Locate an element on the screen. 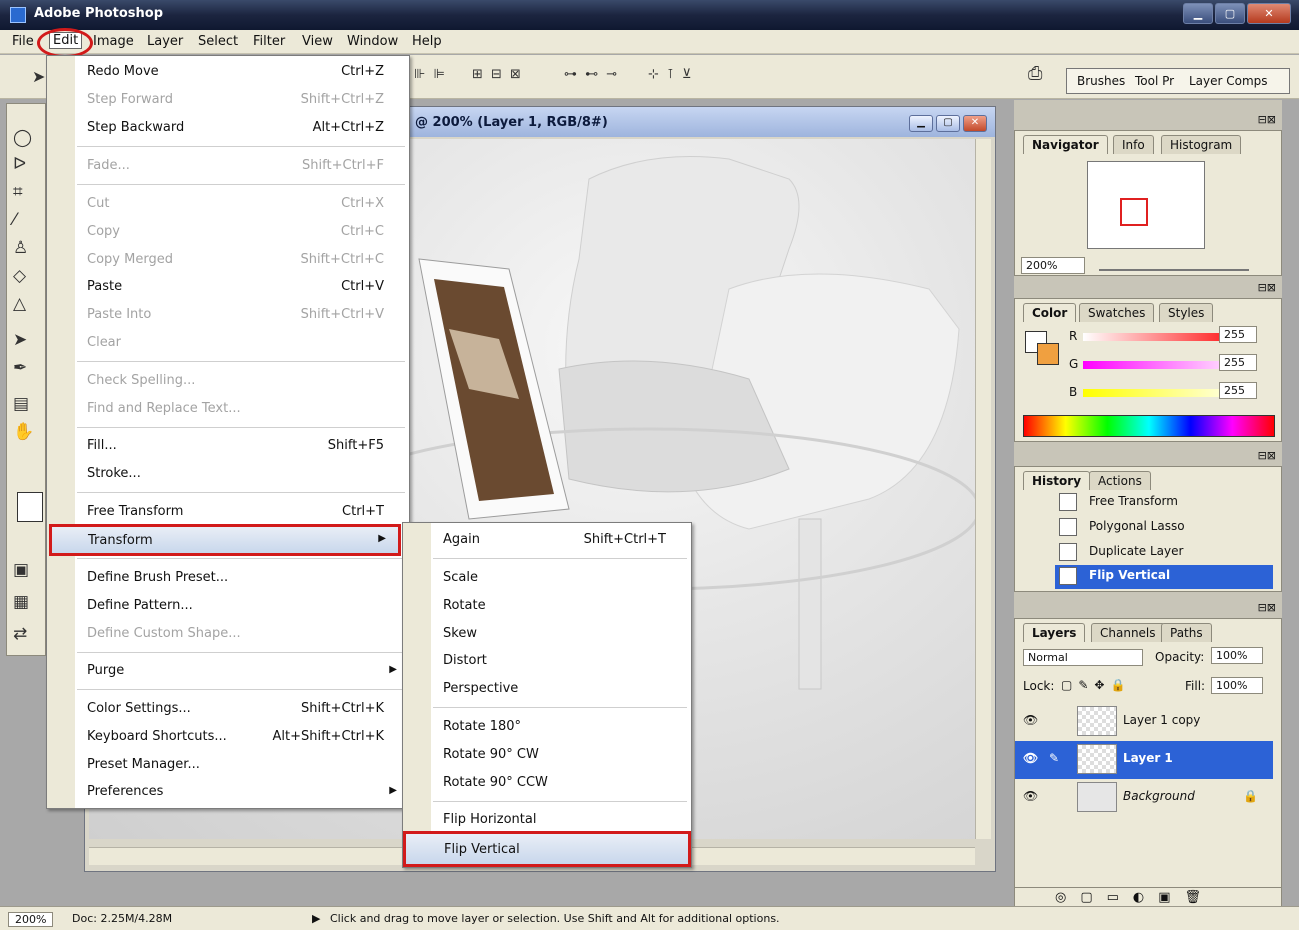  menu-item-rotate: Rotate is located at coordinates (547, 606).